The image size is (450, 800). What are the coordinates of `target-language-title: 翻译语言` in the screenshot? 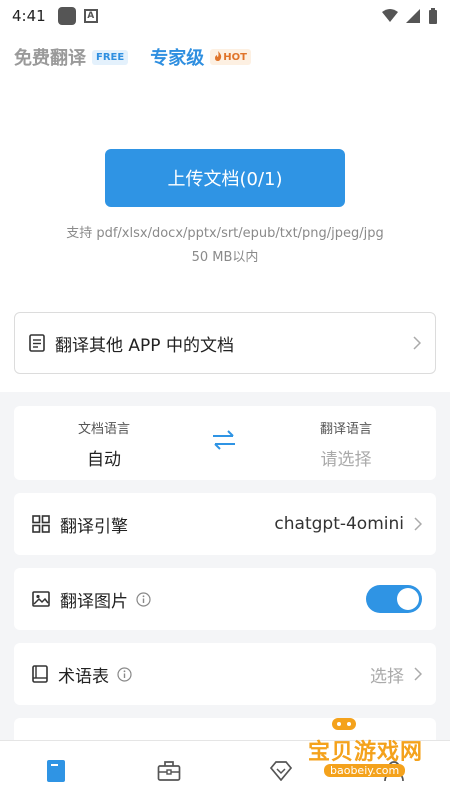 It's located at (345, 429).